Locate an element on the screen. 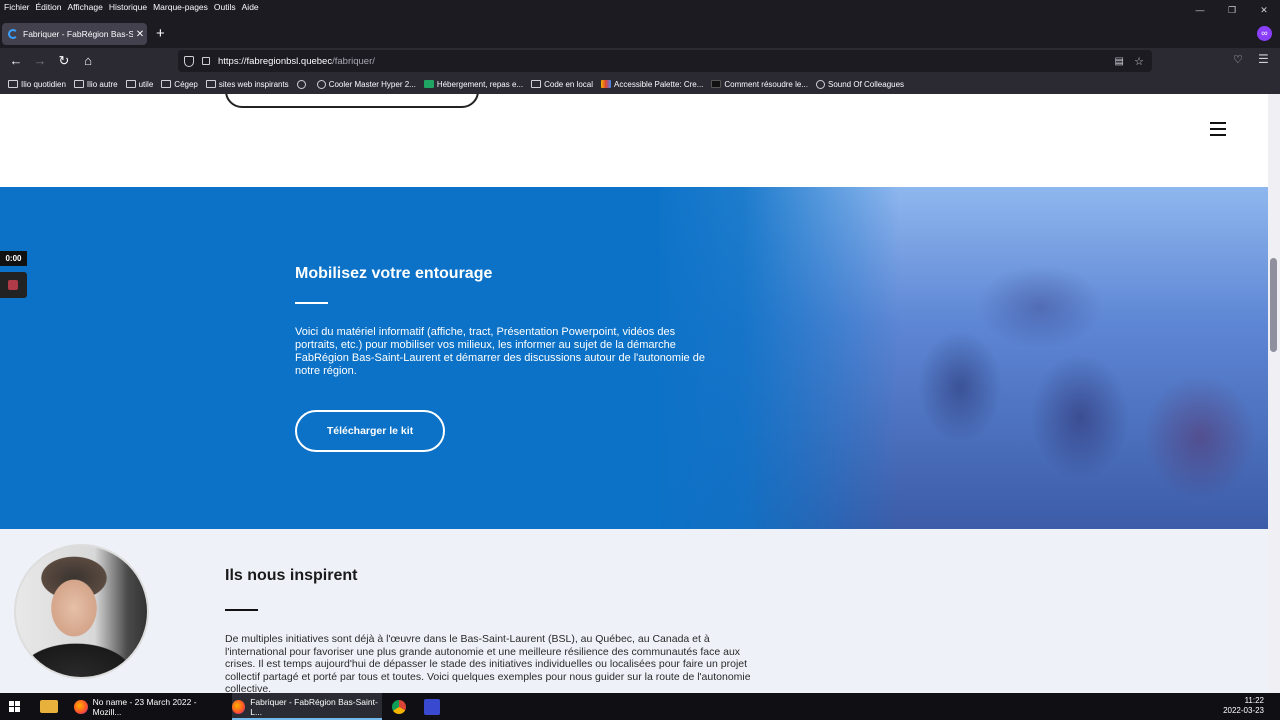  forward-button: → is located at coordinates (40, 61).